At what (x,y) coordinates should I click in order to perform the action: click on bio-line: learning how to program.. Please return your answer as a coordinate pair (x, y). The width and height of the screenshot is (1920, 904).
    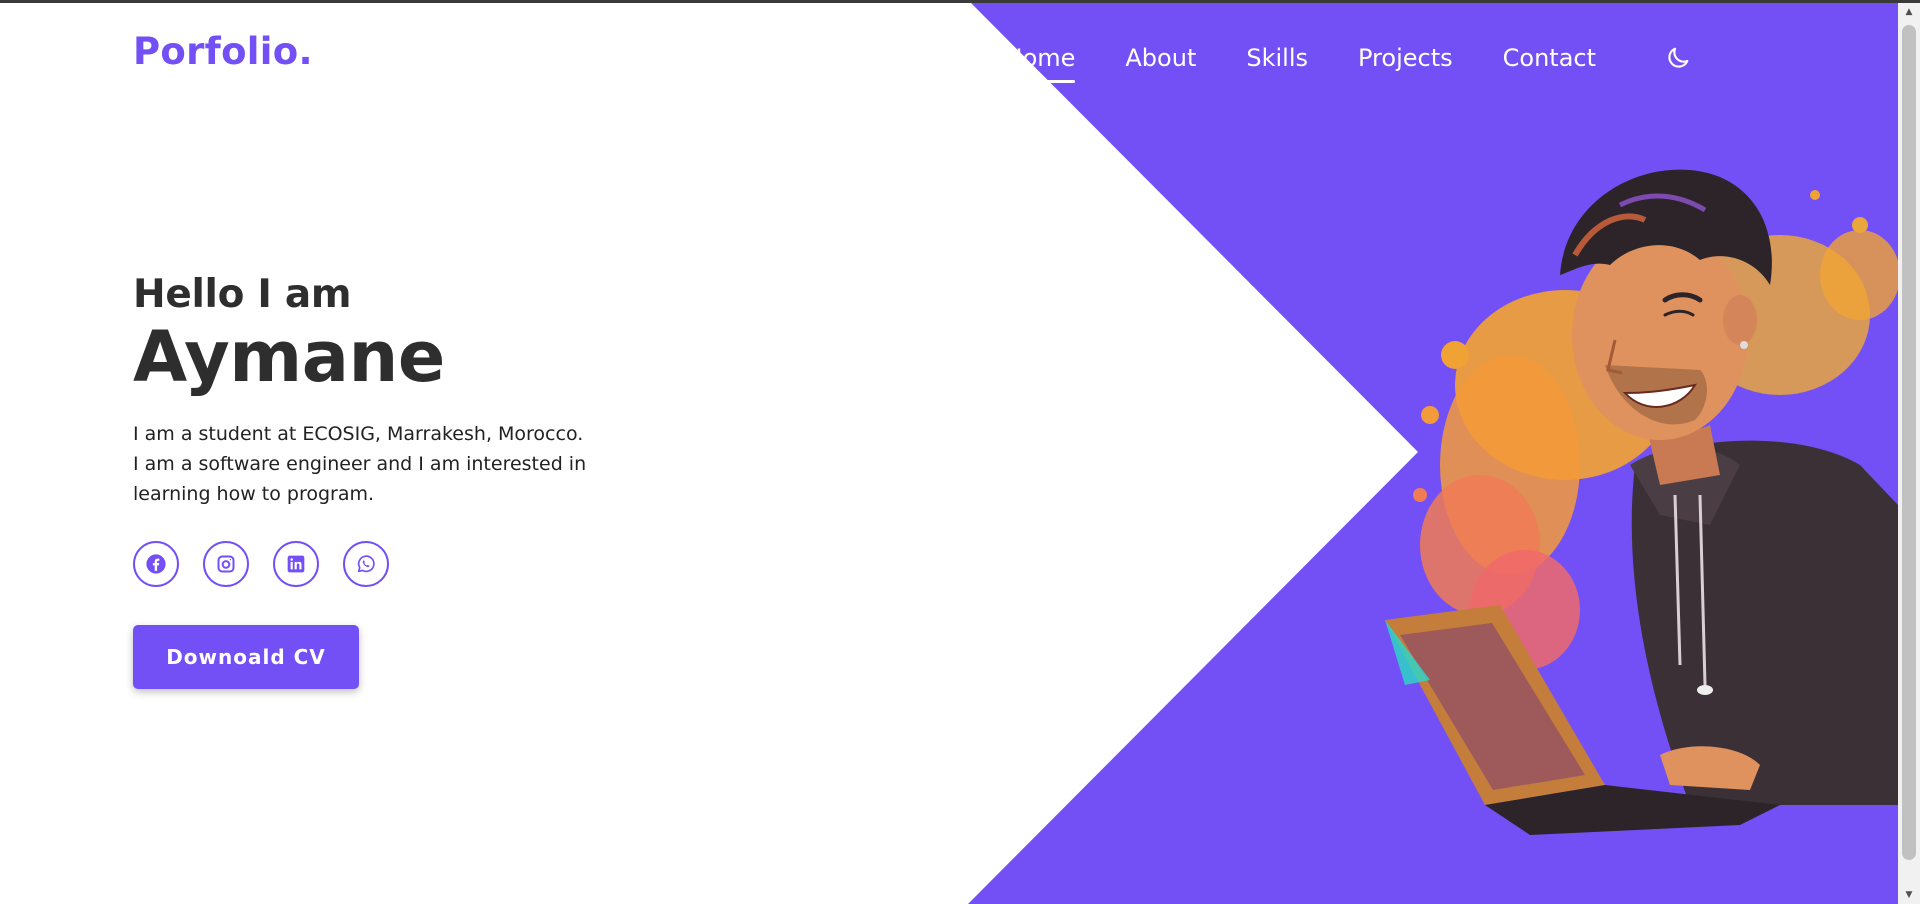
    Looking at the image, I should click on (254, 494).